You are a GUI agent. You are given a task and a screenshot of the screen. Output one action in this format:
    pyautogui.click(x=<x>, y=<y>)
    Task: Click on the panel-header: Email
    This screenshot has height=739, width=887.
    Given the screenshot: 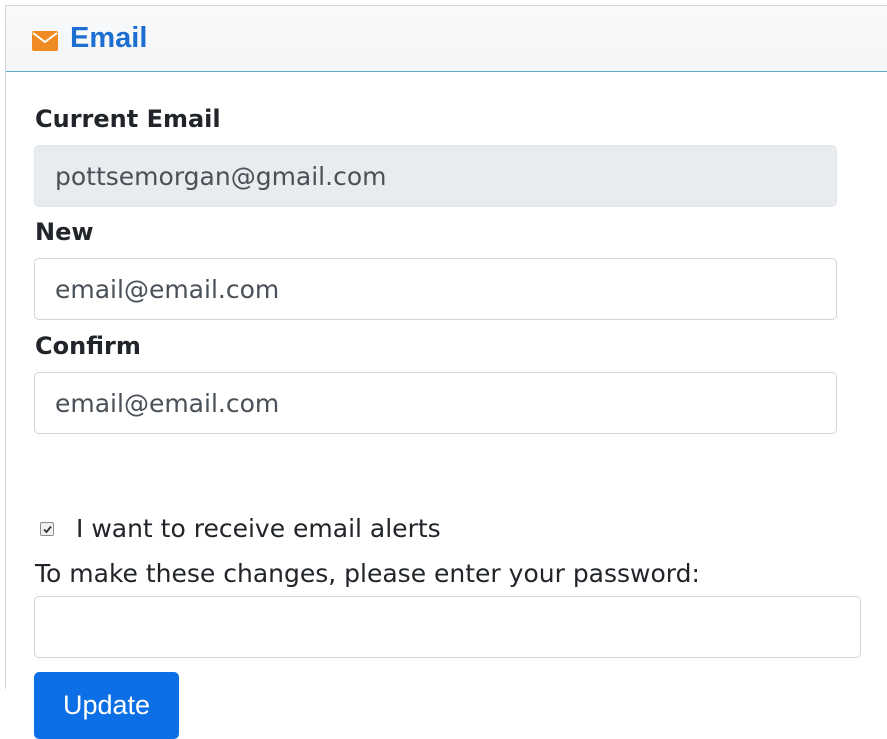 What is the action you would take?
    pyautogui.click(x=446, y=39)
    